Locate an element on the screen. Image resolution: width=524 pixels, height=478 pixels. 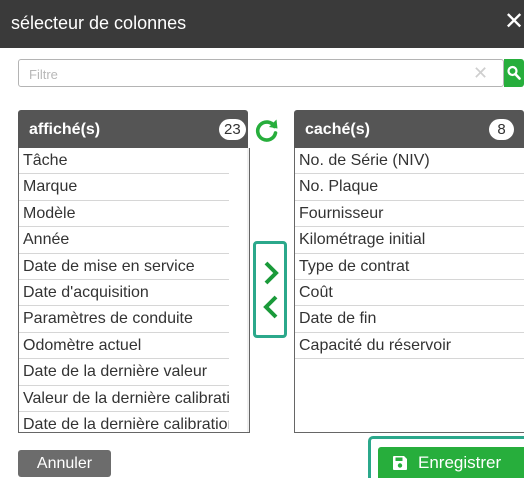
shown-list-scrollbar is located at coordinates (248, 290).